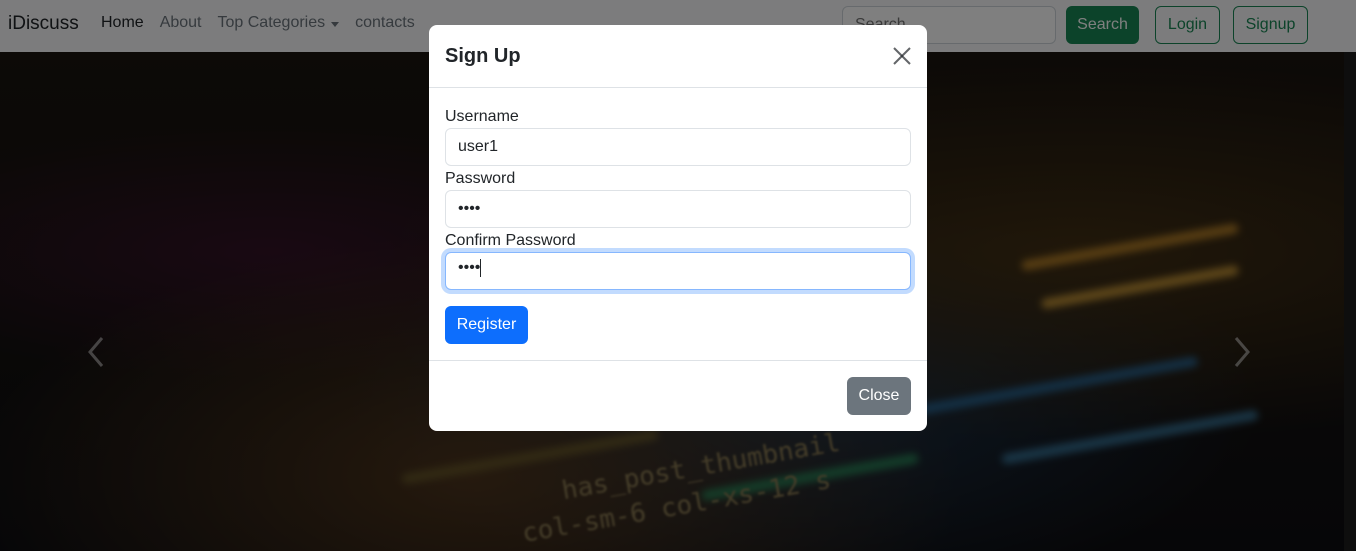 Image resolution: width=1356 pixels, height=551 pixels. Describe the element at coordinates (902, 56) in the screenshot. I see `close-icon` at that location.